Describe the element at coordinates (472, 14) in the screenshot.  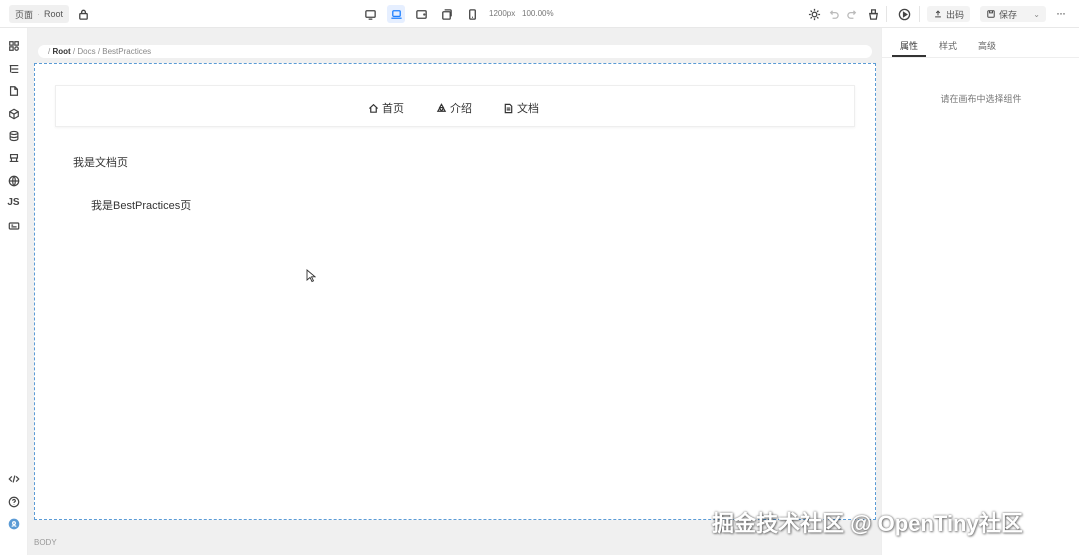
I see `phone-icon` at that location.